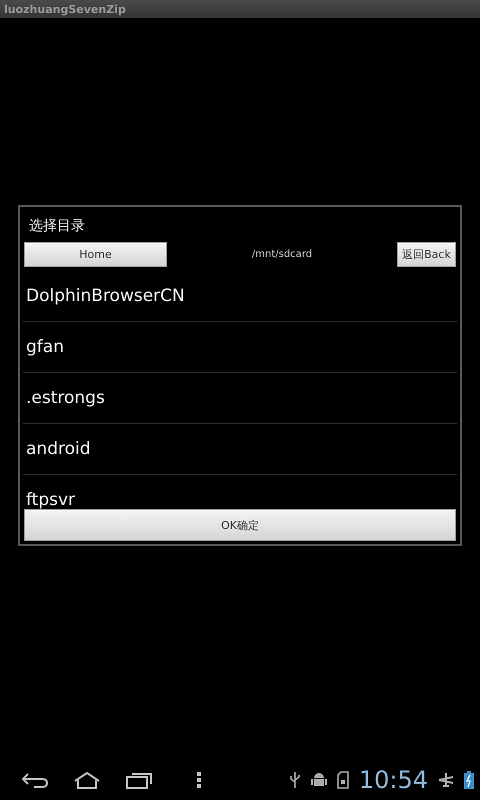 The width and height of the screenshot is (480, 800). What do you see at coordinates (87, 780) in the screenshot?
I see `home-icon` at bounding box center [87, 780].